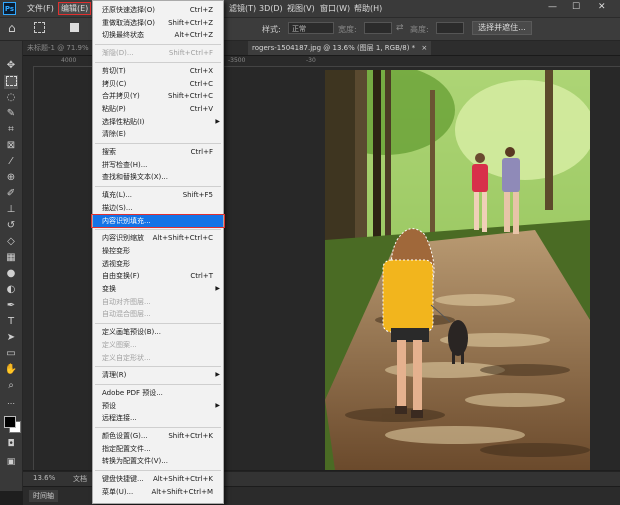  What do you see at coordinates (217, 288) in the screenshot?
I see `submenu-arrow-icon: ▶` at bounding box center [217, 288].